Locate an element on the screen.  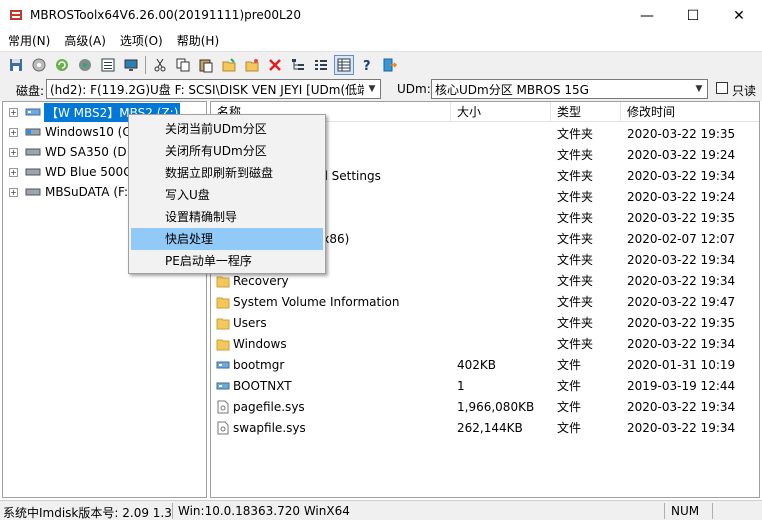
menu-common: 常用(N) is located at coordinates (29, 41).